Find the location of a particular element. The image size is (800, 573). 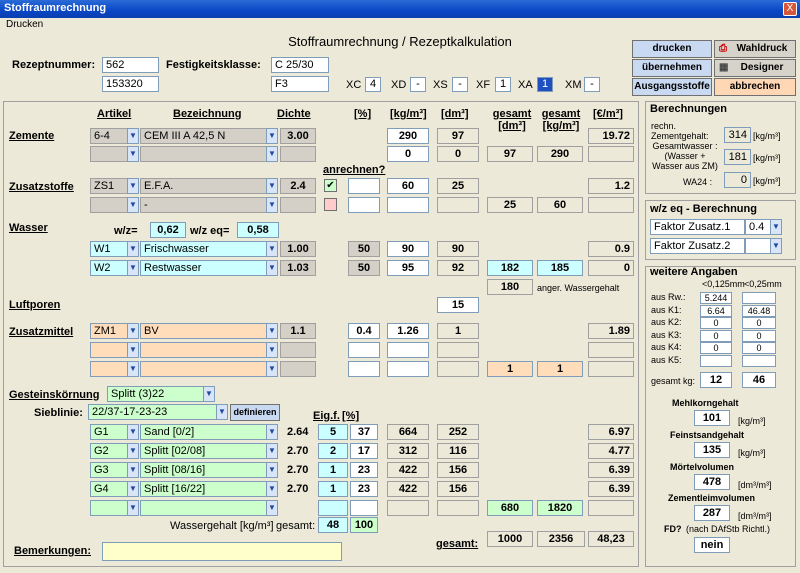

luftporen-dm: 15 is located at coordinates (458, 305).